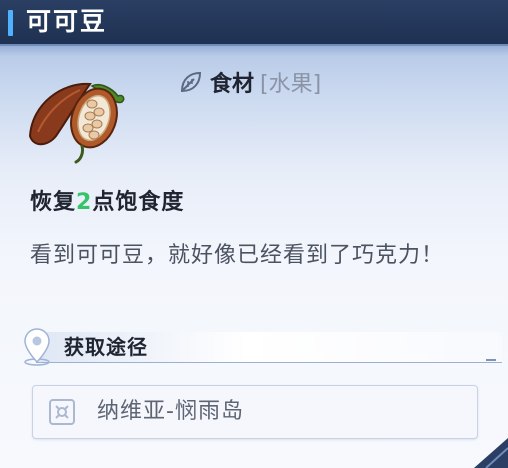 The height and width of the screenshot is (468, 508). What do you see at coordinates (260, 348) in the screenshot?
I see `acquisition-header: 获取途径` at bounding box center [260, 348].